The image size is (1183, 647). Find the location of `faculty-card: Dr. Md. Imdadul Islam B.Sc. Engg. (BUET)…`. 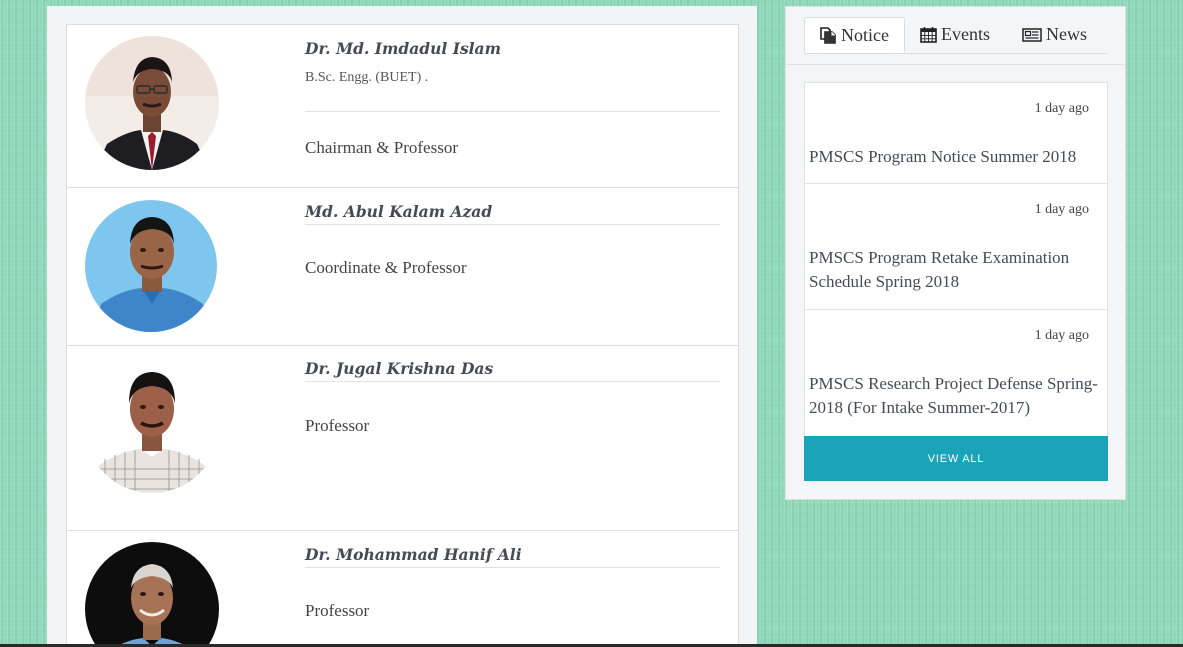

faculty-card: Dr. Md. Imdadul Islam B.Sc. Engg. (BUET)… is located at coordinates (402, 106).